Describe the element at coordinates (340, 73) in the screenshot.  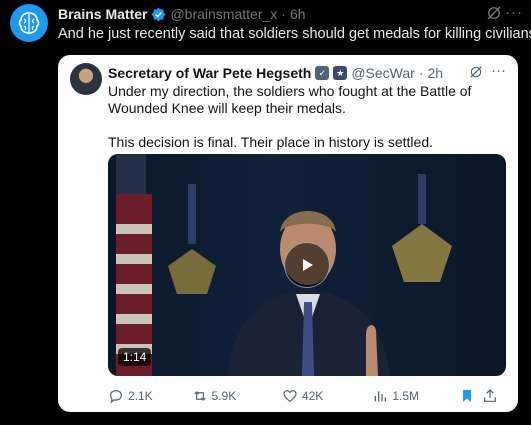
I see `affiliate-badge-icon: ★` at that location.